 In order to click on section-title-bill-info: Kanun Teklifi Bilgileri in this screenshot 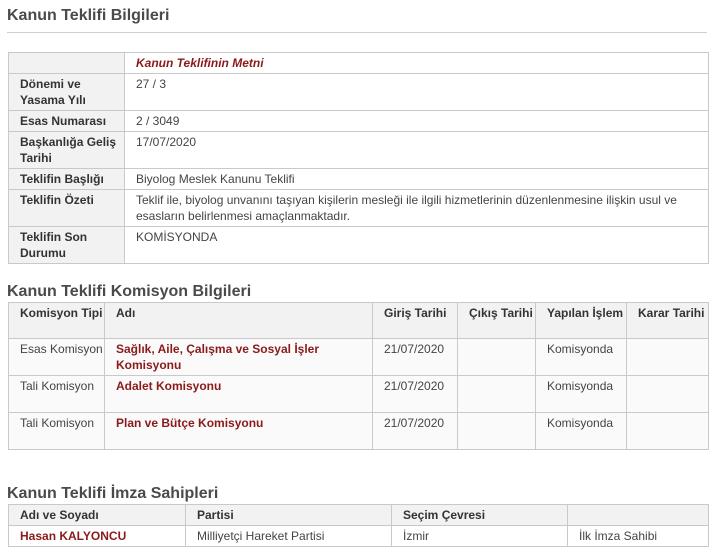, I will do `click(88, 15)`.